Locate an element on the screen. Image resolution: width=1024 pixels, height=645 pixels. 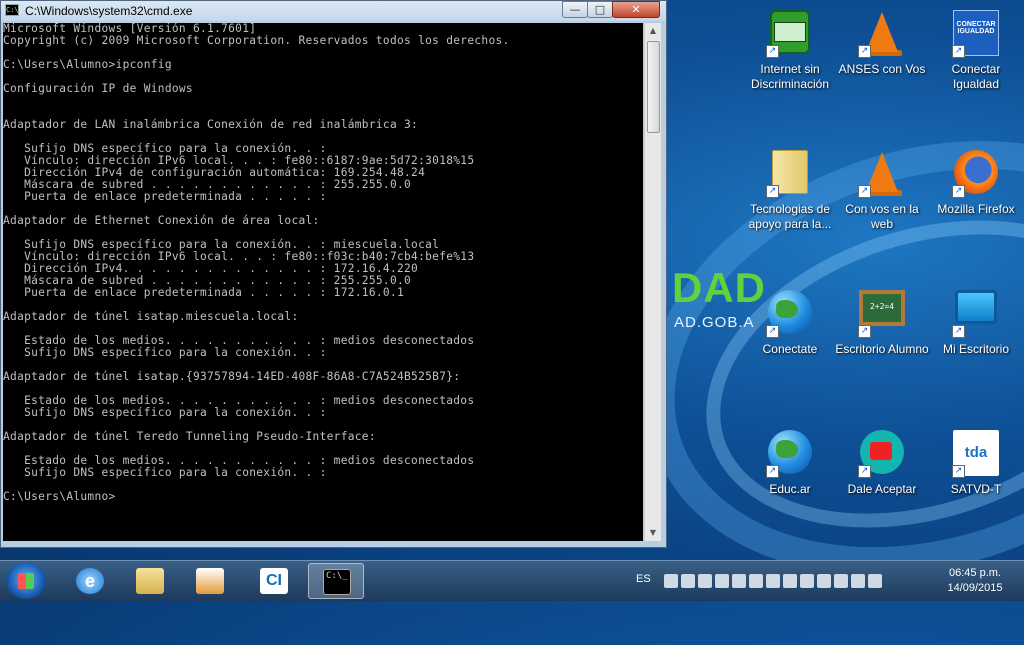
desktop-icon-dale-aceptar: ↗ Dale Aceptar is located at coordinates (882, 482).